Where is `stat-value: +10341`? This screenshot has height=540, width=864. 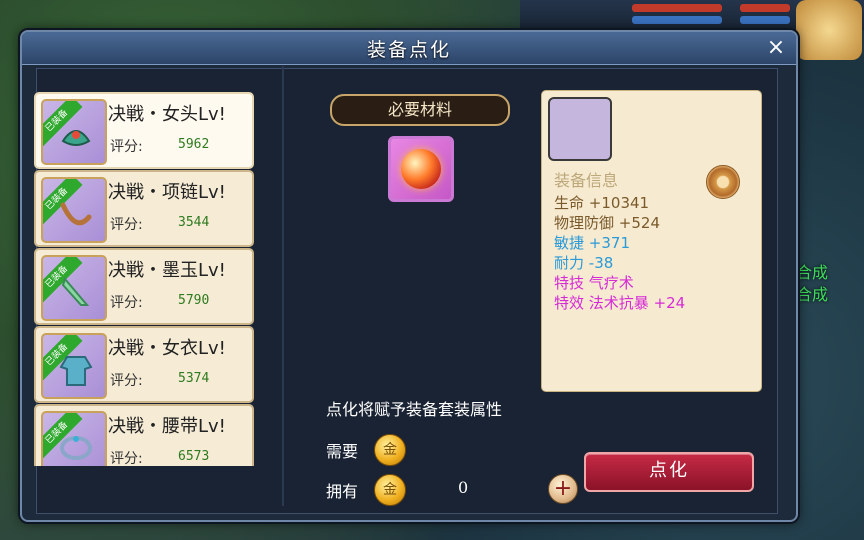 stat-value: +10341 is located at coordinates (619, 203).